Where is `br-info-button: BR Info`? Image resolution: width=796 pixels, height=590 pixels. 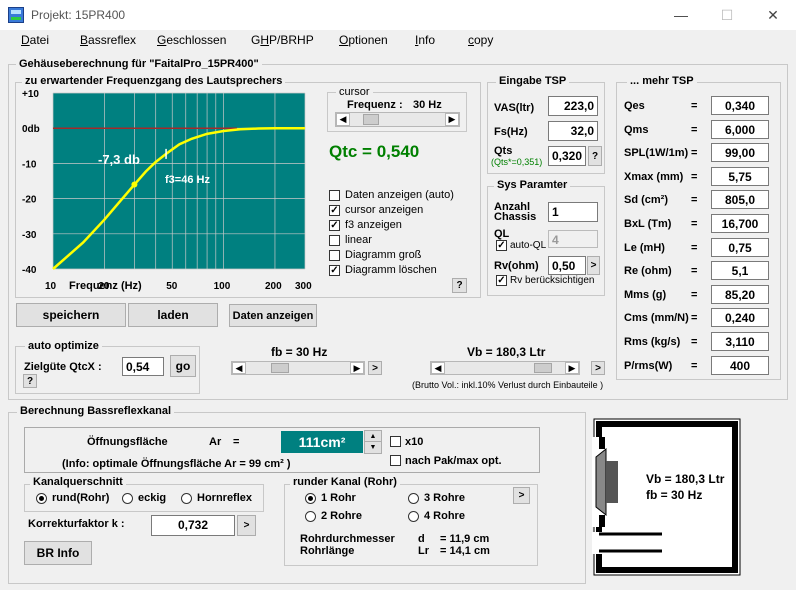 br-info-button: BR Info is located at coordinates (58, 553).